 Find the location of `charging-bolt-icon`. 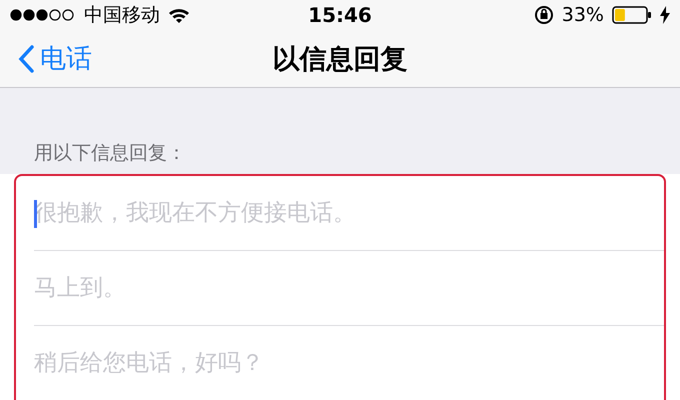

charging-bolt-icon is located at coordinates (665, 15).